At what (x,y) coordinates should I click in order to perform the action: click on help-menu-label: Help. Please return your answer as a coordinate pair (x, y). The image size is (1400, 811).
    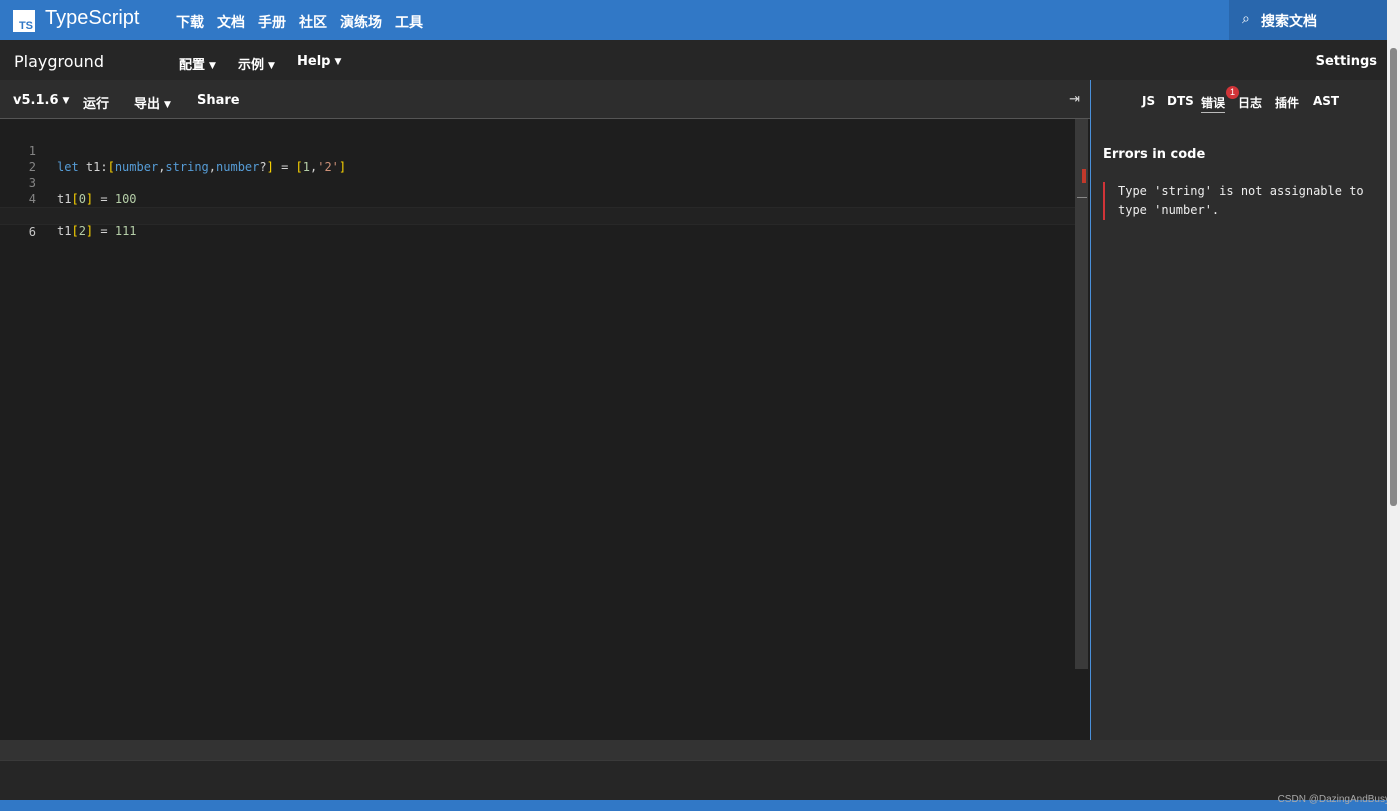
    Looking at the image, I should click on (314, 61).